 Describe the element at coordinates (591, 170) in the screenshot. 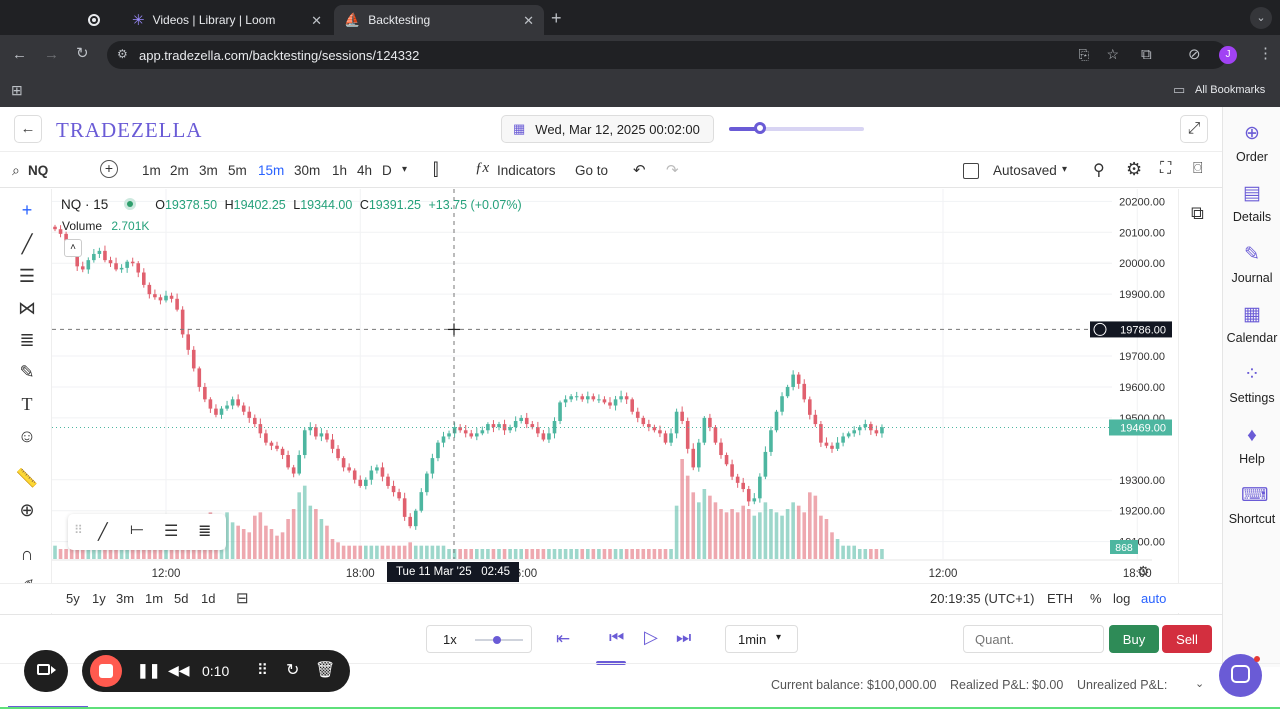

I see `goto-button: Go to` at that location.